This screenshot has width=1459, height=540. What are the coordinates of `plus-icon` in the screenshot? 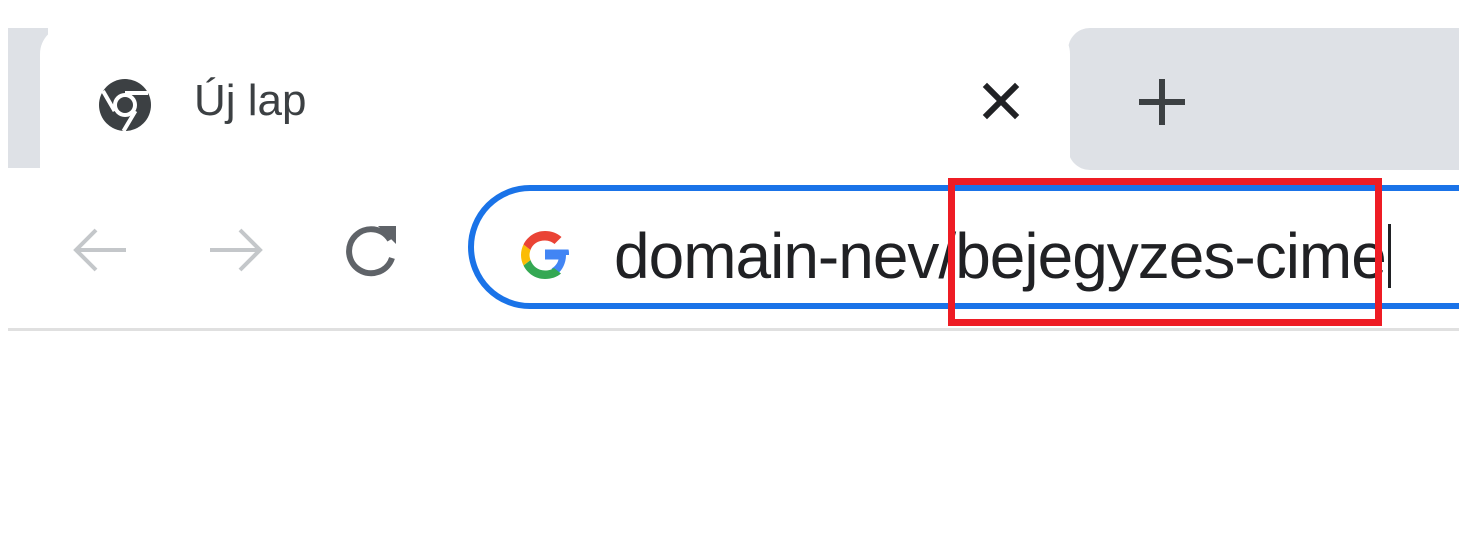 It's located at (1162, 102).